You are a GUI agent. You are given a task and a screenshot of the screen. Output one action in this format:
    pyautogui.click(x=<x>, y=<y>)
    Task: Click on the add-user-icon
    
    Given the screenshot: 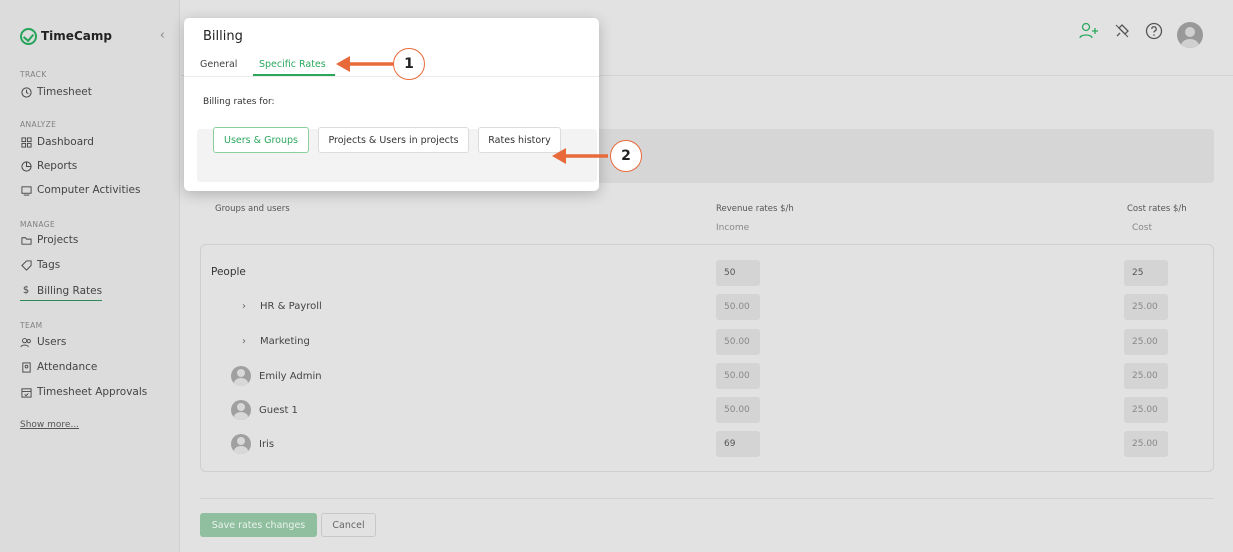 What is the action you would take?
    pyautogui.click(x=1089, y=35)
    